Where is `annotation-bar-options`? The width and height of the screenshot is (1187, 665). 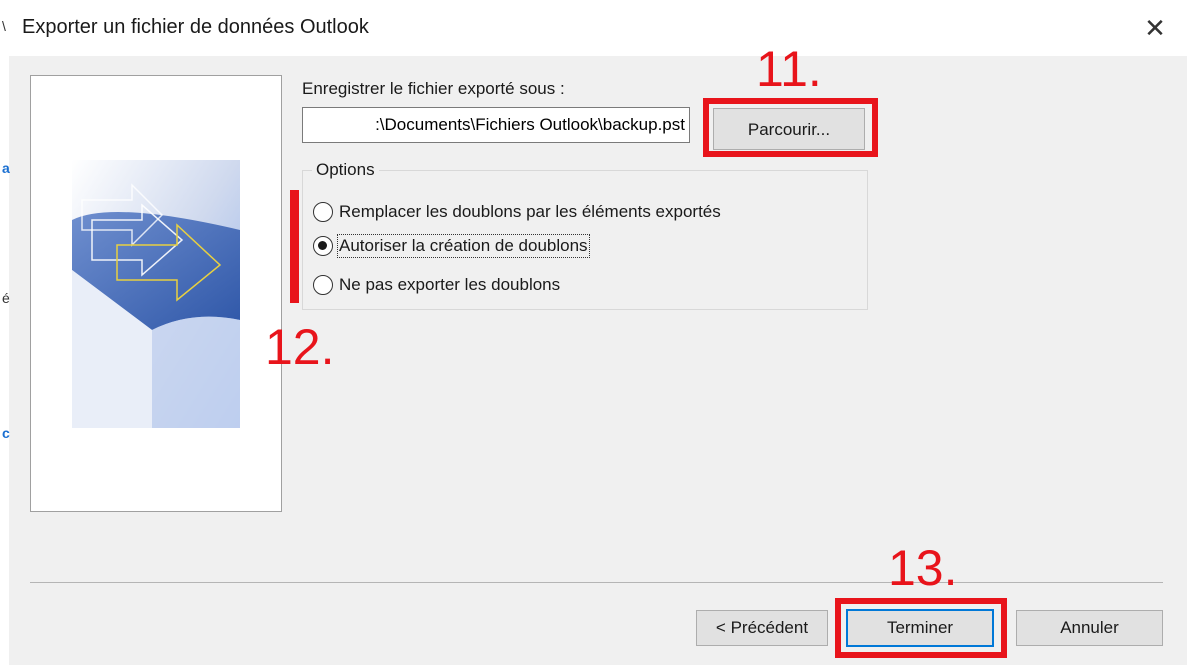 annotation-bar-options is located at coordinates (294, 246).